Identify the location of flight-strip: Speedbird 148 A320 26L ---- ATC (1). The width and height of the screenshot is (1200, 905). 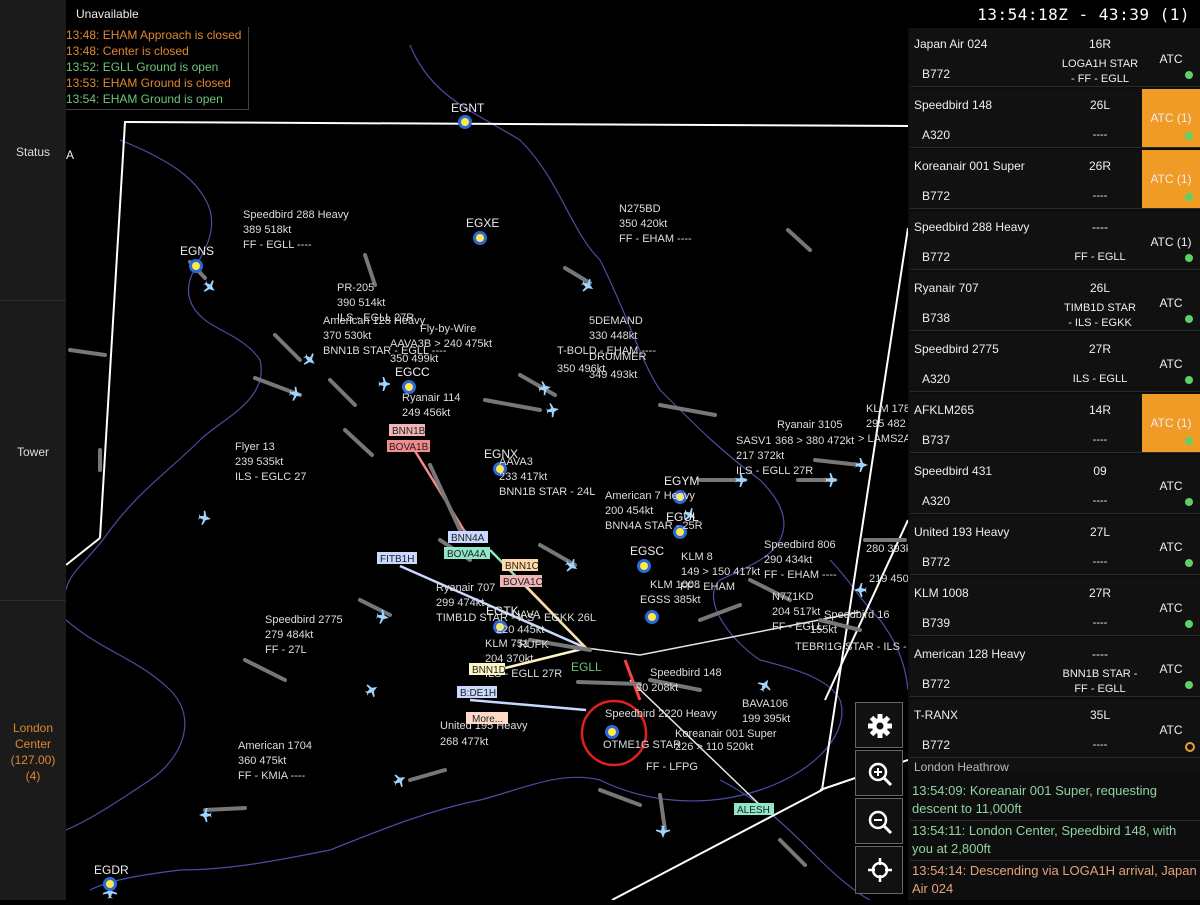
(1055, 118).